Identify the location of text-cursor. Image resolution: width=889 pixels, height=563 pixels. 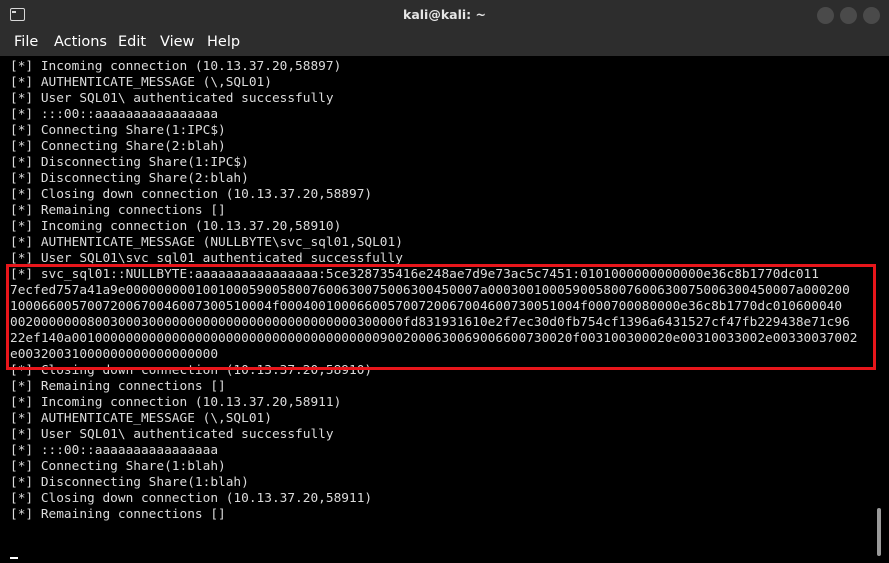
(14, 558).